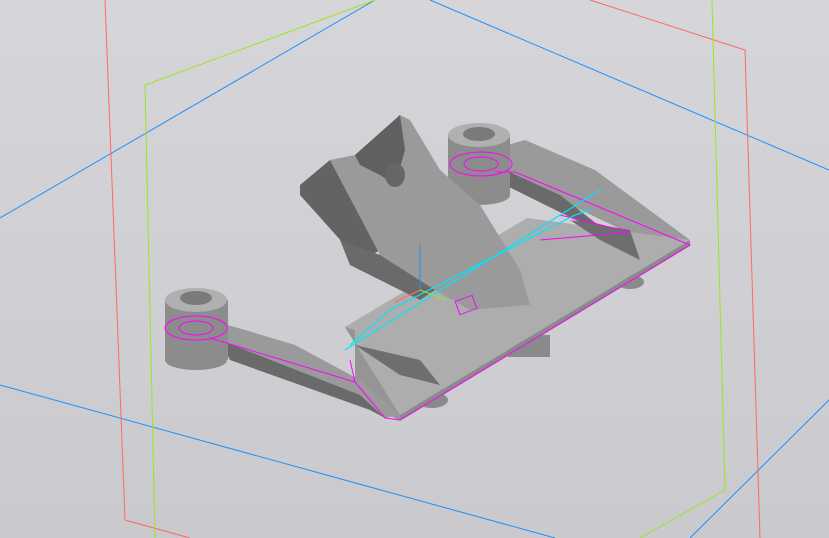 This screenshot has height=538, width=829. Describe the element at coordinates (196, 360) in the screenshot. I see `left-boss-bottom` at that location.